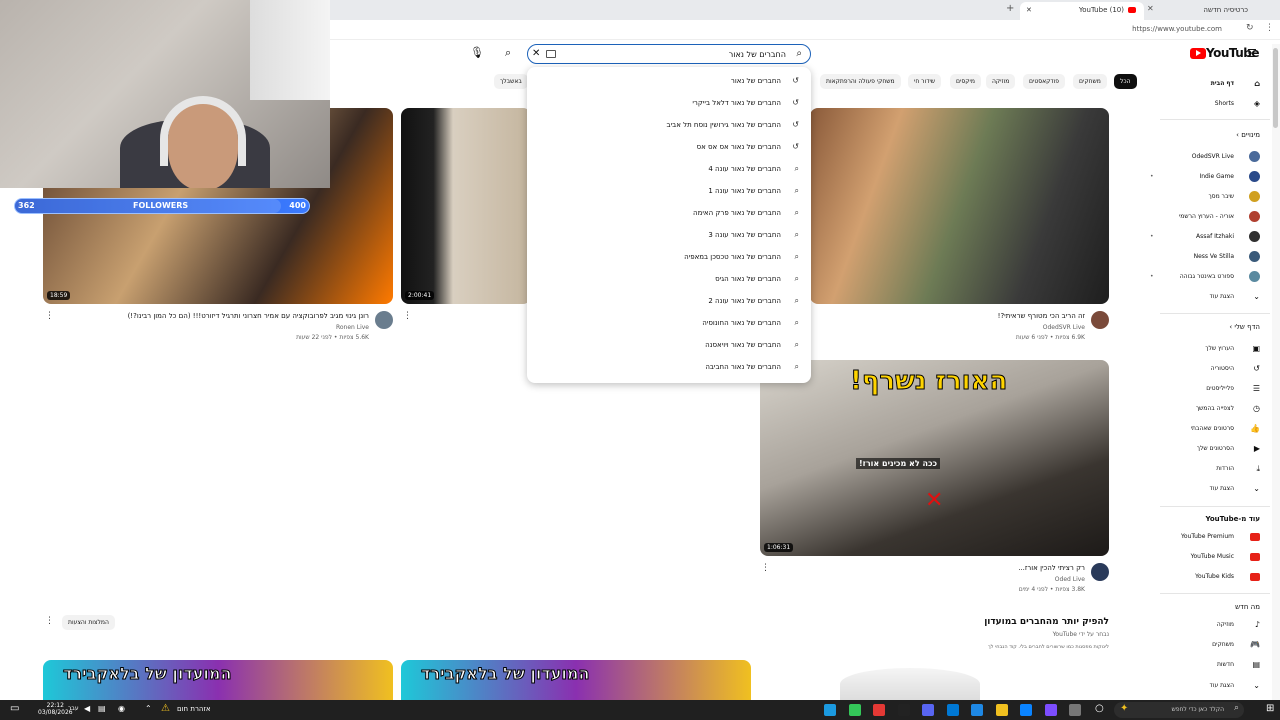 The width and height of the screenshot is (1280, 720). What do you see at coordinates (1205, 537) in the screenshot?
I see `sidebar-item: YouTube Premium` at bounding box center [1205, 537].